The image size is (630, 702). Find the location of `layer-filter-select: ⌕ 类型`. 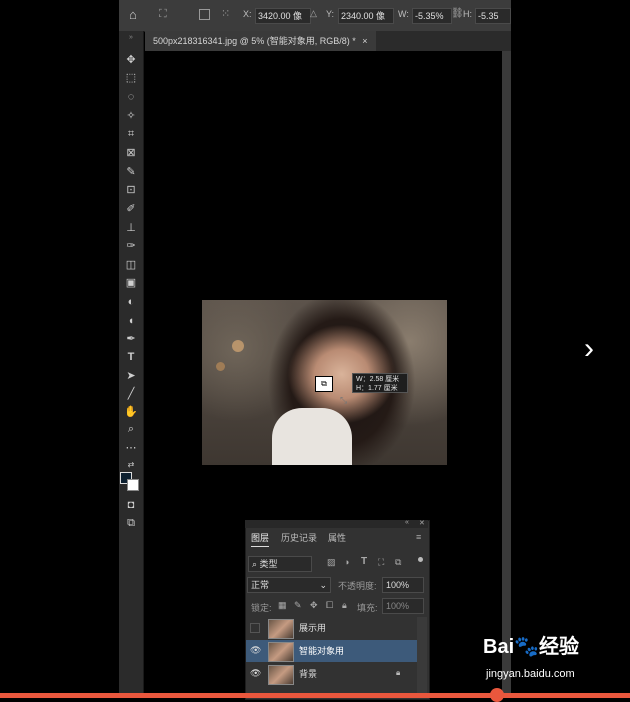

layer-filter-select: ⌕ 类型 is located at coordinates (280, 564).